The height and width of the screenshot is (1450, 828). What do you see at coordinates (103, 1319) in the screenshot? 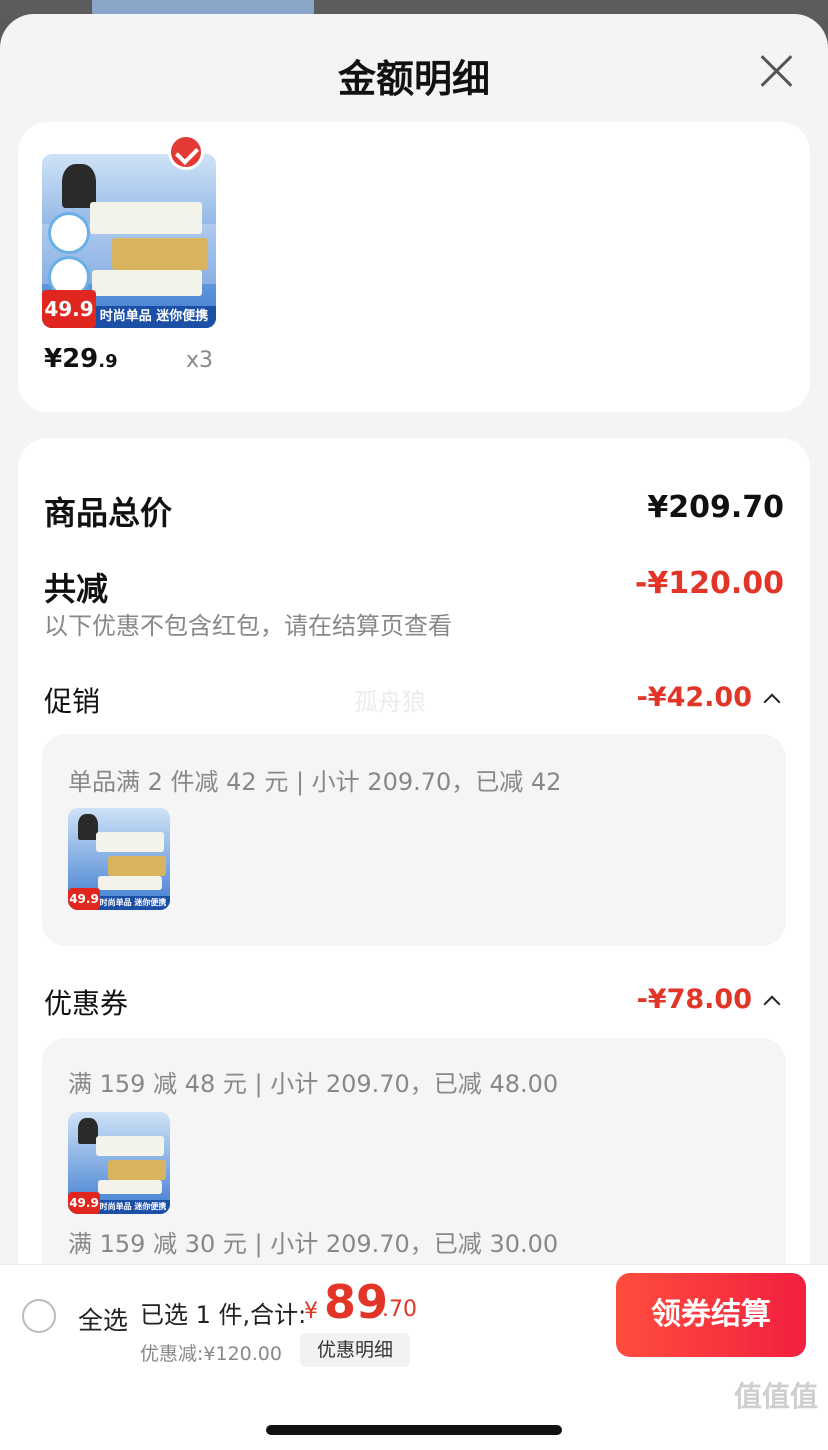
I see `select-all-label: 全选` at bounding box center [103, 1319].